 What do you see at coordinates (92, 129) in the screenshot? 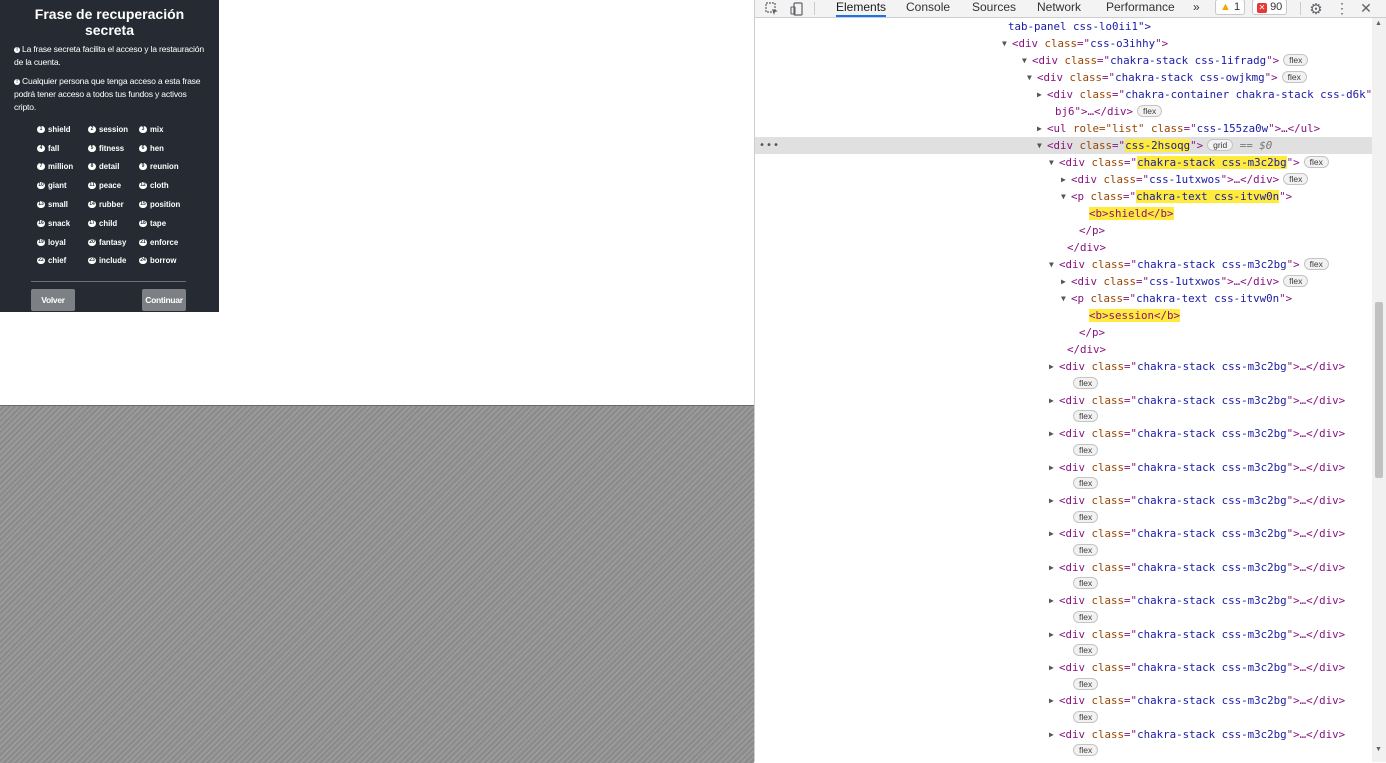
I see `seed-word-number: 2` at bounding box center [92, 129].